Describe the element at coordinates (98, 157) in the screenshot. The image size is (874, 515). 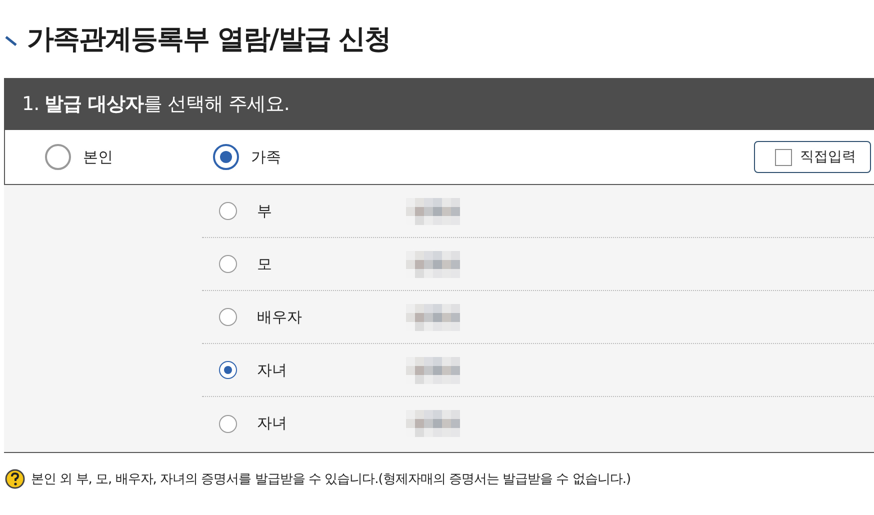
I see `radio-label: 본인` at that location.